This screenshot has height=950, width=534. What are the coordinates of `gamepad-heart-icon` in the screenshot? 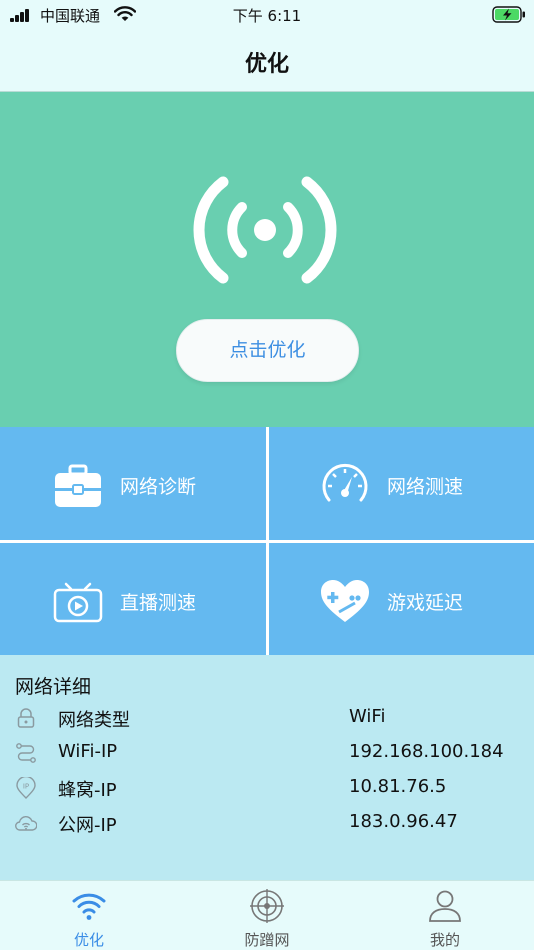 It's located at (345, 601).